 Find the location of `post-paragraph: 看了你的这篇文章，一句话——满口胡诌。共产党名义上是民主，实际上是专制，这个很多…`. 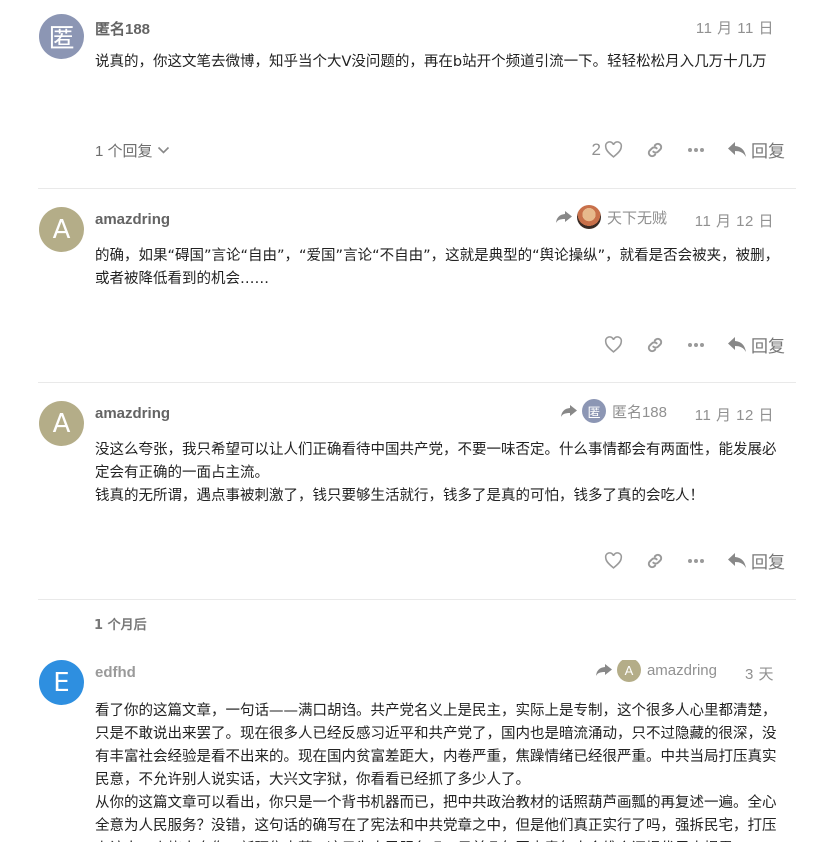

post-paragraph: 看了你的这篇文章，一句话——满口胡诌。共产党名义上是民主，实际上是专制，这个很多… is located at coordinates (436, 745).